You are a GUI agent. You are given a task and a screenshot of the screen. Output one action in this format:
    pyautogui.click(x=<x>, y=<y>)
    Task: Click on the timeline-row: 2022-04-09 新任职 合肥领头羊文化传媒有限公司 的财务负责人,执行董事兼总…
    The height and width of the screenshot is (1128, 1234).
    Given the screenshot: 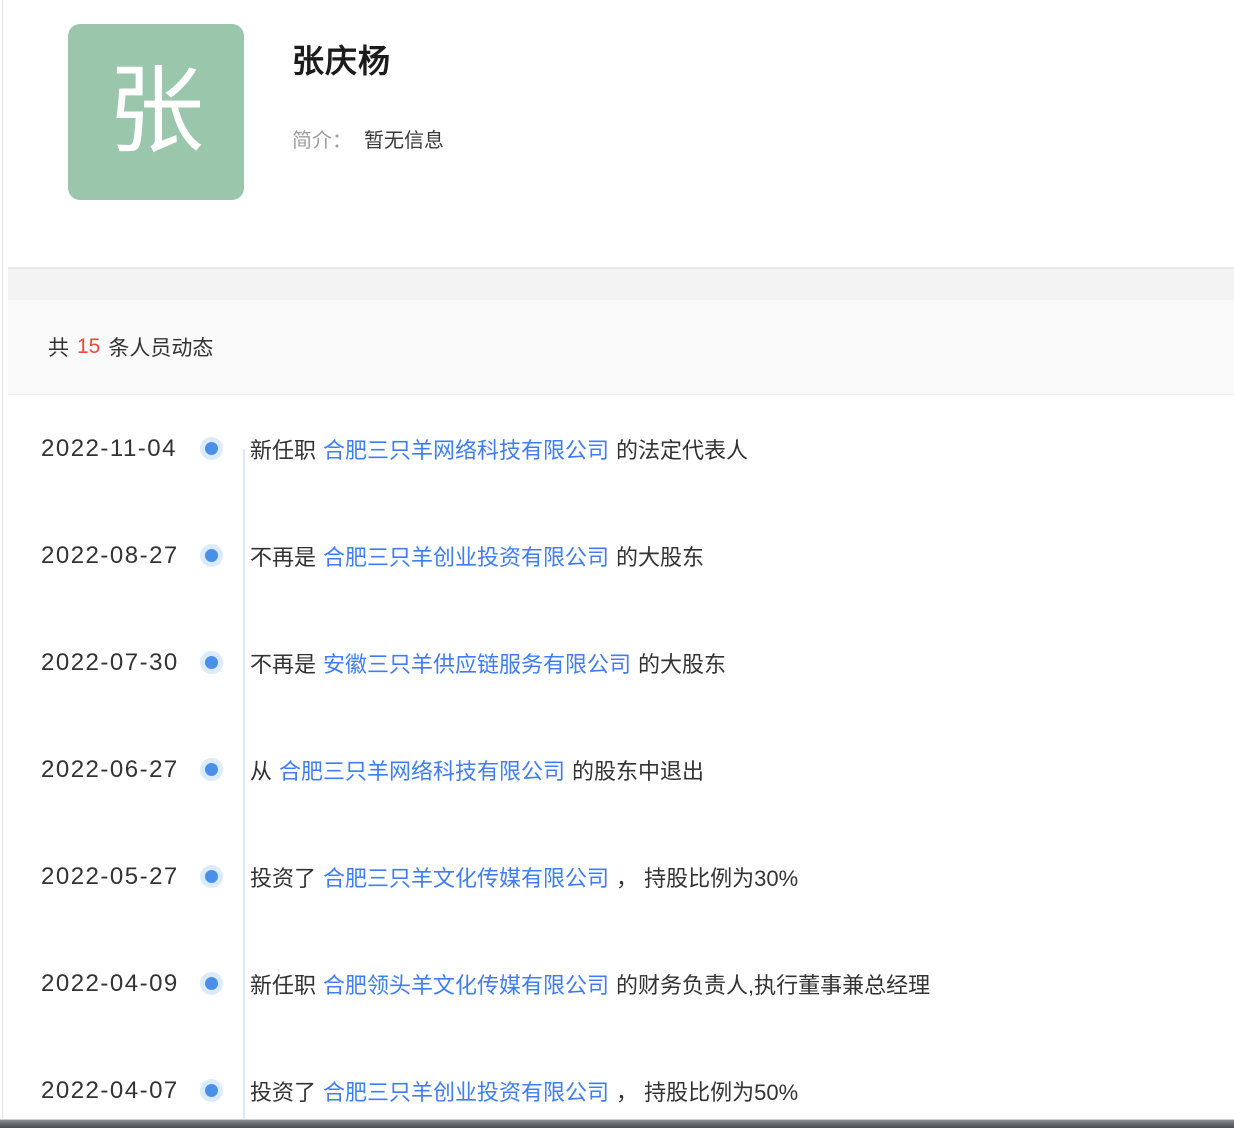 What is the action you would take?
    pyautogui.click(x=621, y=983)
    